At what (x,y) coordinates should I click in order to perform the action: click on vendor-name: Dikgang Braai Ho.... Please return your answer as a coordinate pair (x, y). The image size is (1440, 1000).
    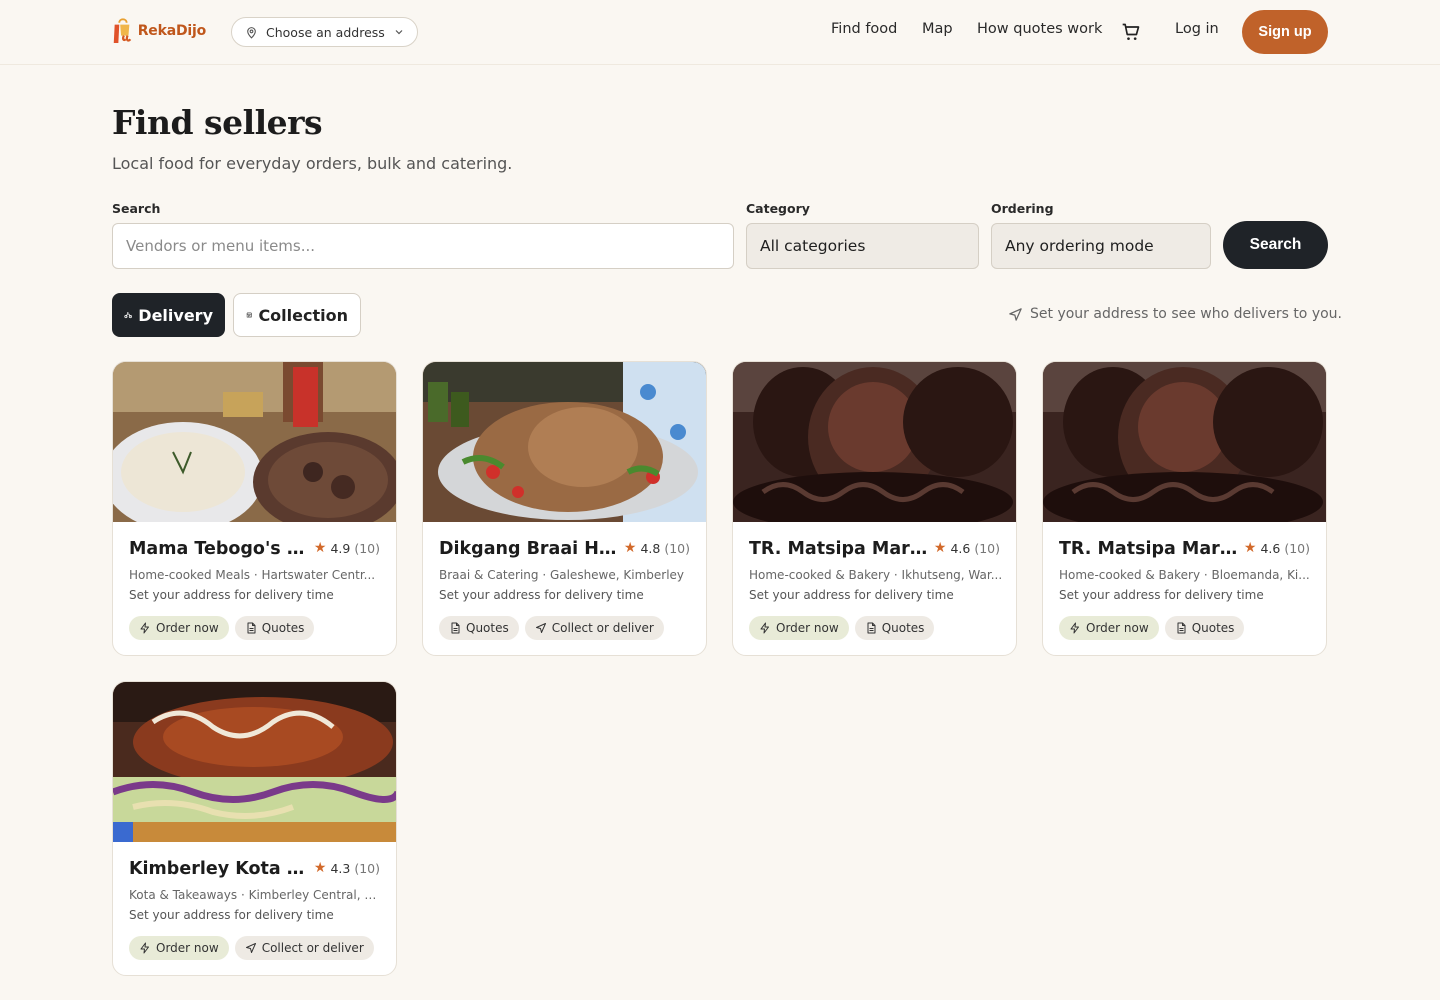
    Looking at the image, I should click on (530, 549).